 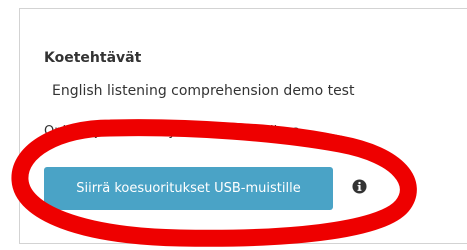 What do you see at coordinates (359, 186) in the screenshot?
I see `info-circle-icon` at bounding box center [359, 186].